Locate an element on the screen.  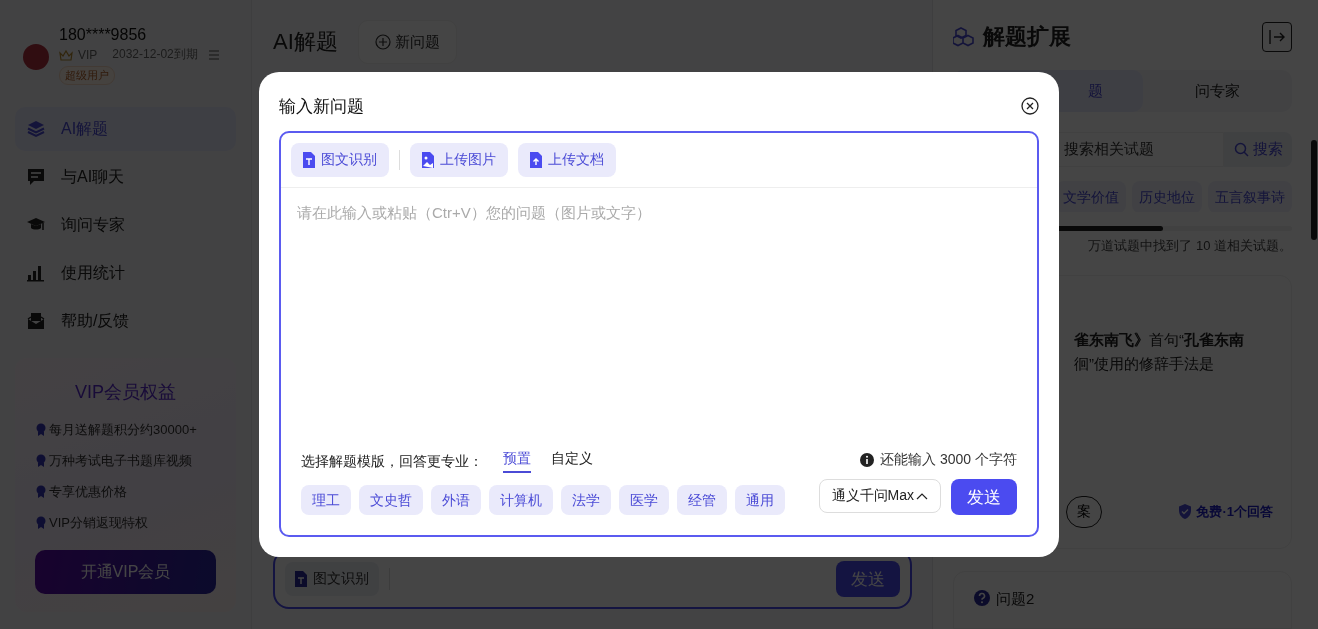
close-button is located at coordinates (1030, 106).